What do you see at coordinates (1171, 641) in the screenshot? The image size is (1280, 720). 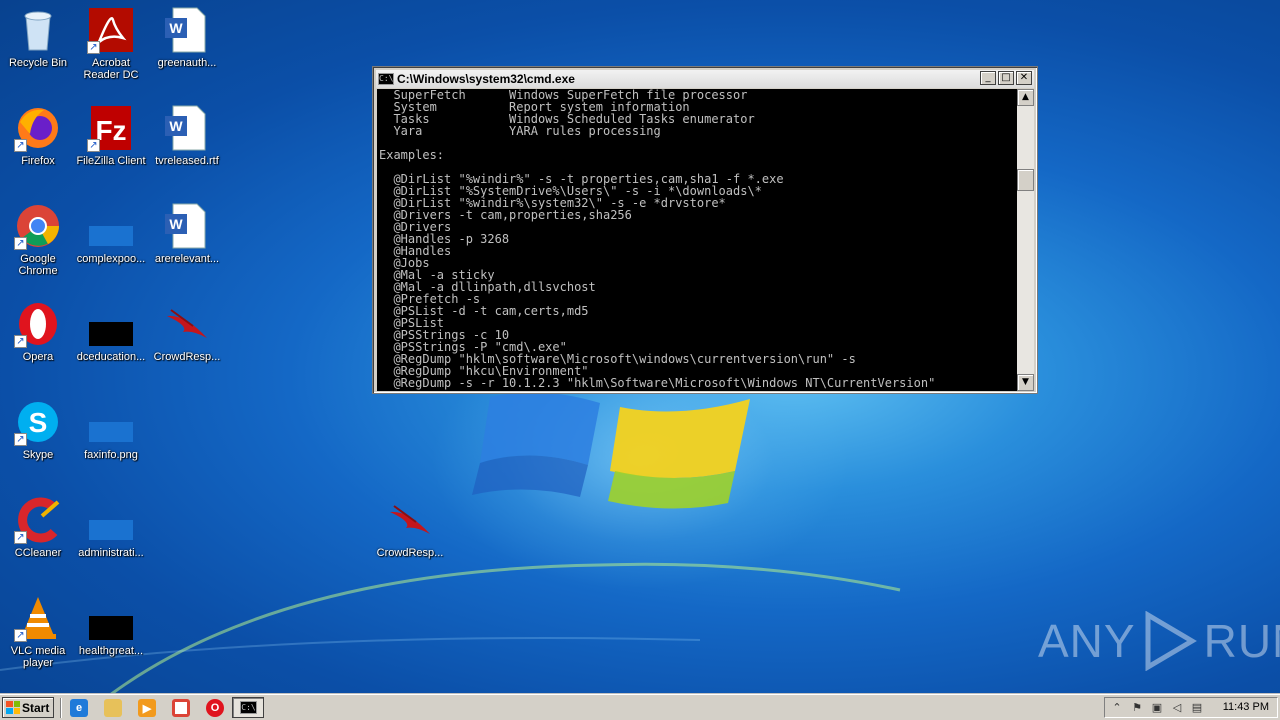 I see `play-logo-icon` at bounding box center [1171, 641].